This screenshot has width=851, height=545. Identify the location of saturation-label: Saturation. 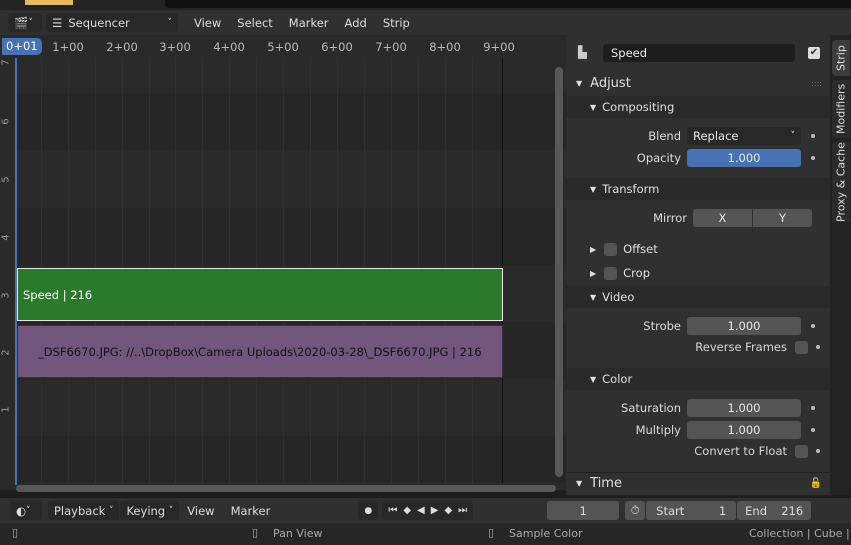
(651, 408).